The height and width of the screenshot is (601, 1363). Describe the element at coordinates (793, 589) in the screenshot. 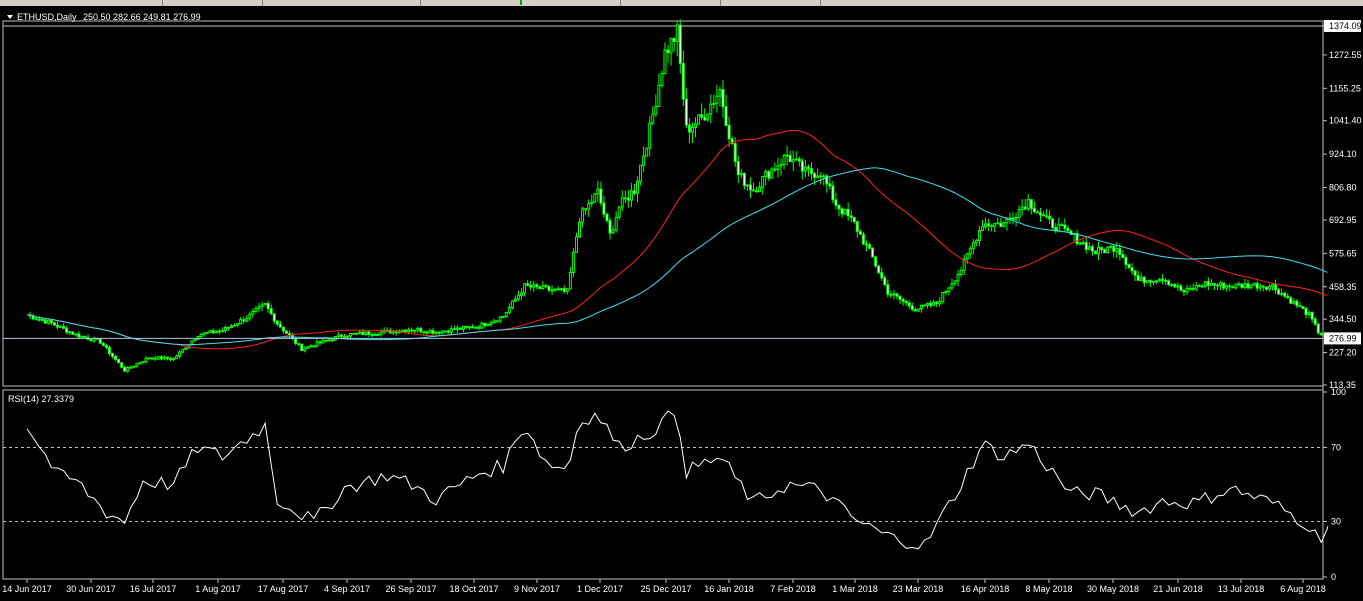

I see `date-tick-label: 7 Feb 2018` at that location.